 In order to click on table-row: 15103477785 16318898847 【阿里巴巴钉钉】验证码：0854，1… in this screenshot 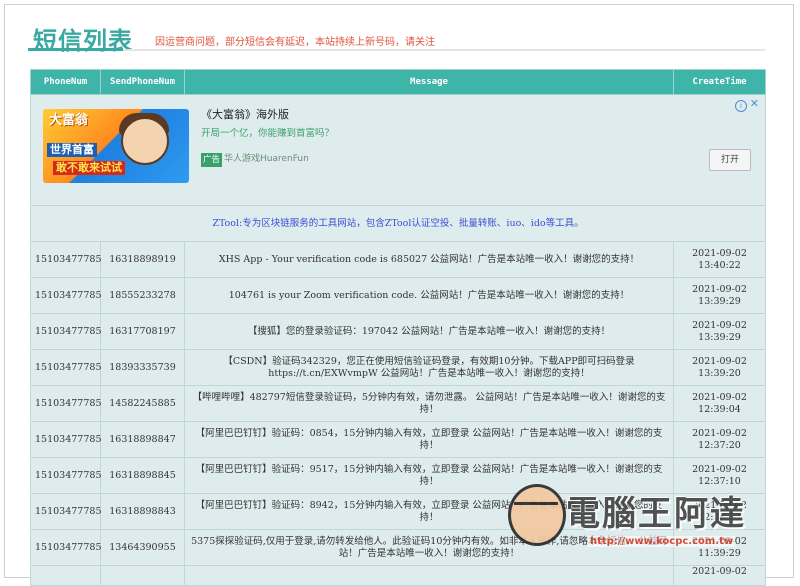, I will do `click(398, 439)`.